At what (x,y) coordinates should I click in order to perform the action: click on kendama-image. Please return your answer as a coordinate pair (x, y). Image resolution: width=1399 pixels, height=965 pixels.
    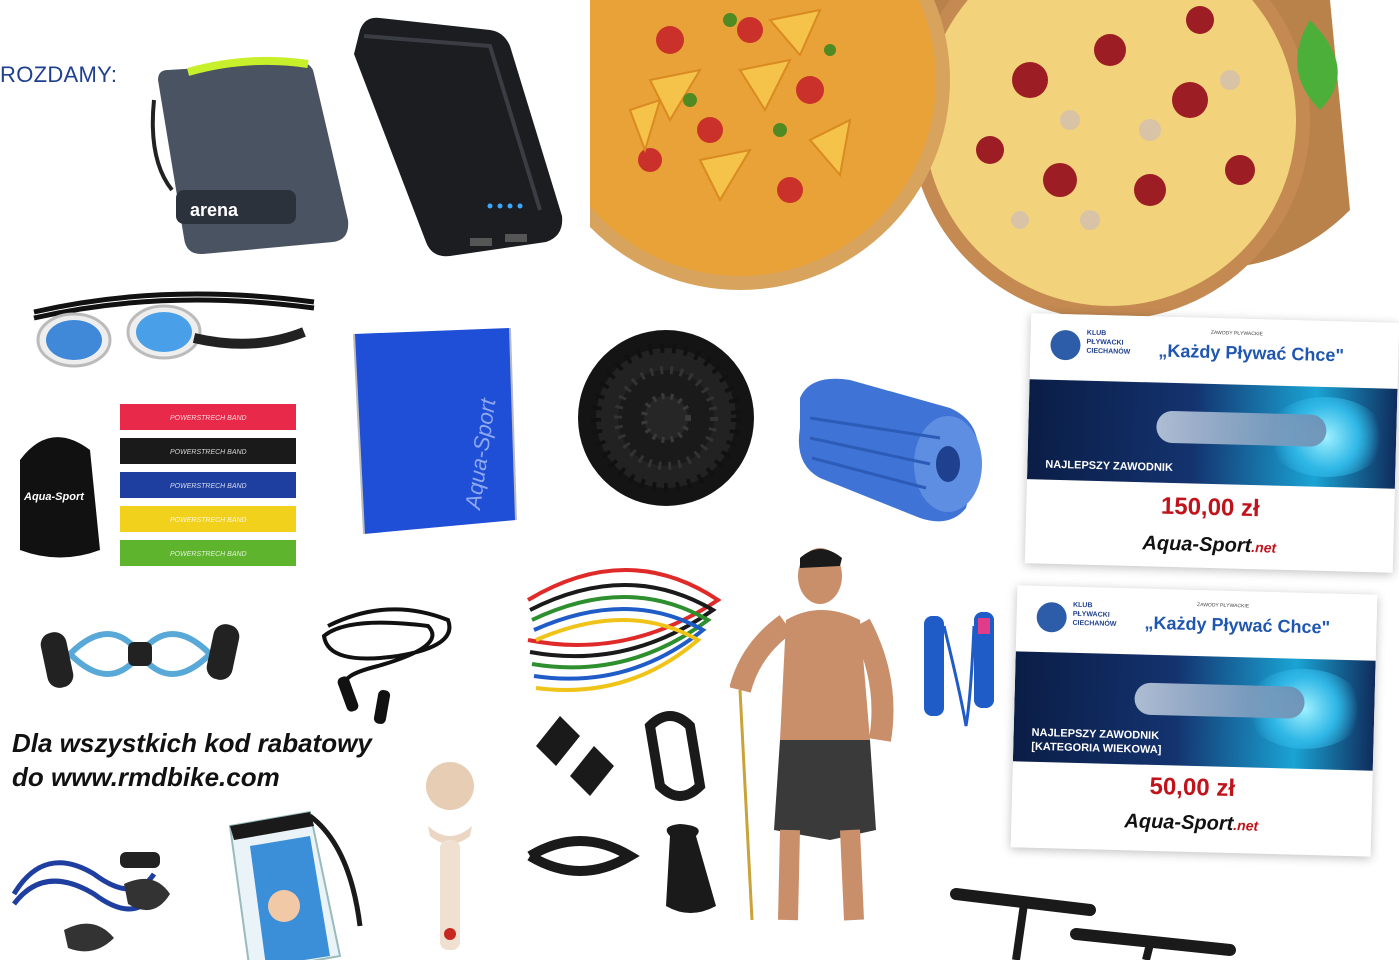
    Looking at the image, I should click on (450, 858).